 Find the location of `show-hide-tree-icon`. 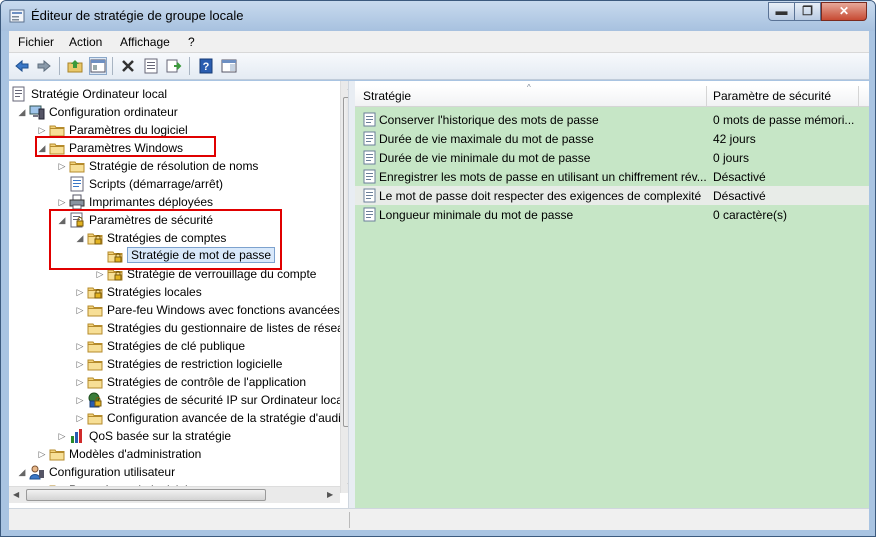

show-hide-tree-icon is located at coordinates (98, 66).